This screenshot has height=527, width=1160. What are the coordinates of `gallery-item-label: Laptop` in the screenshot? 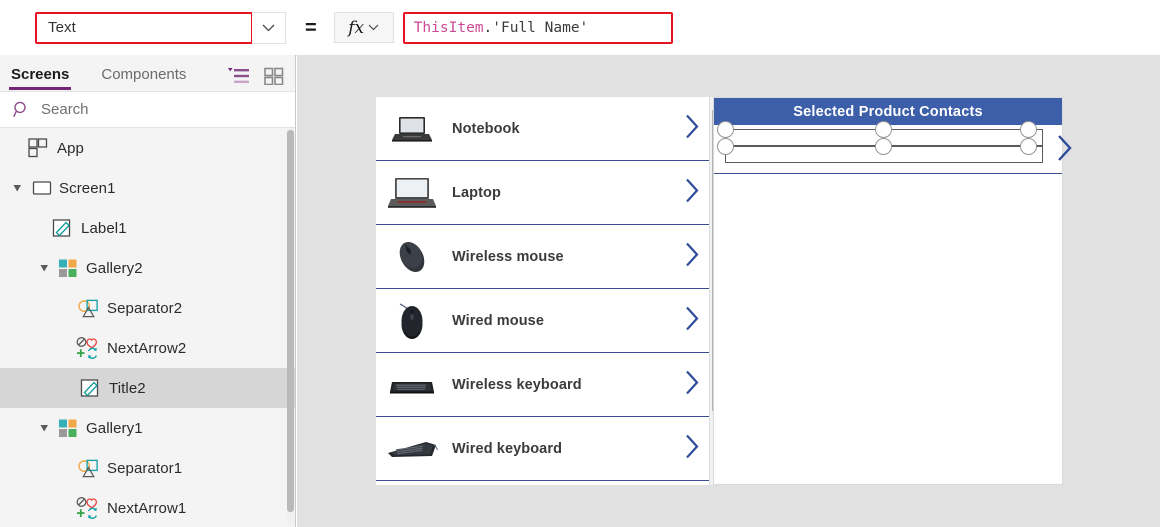 It's located at (476, 193).